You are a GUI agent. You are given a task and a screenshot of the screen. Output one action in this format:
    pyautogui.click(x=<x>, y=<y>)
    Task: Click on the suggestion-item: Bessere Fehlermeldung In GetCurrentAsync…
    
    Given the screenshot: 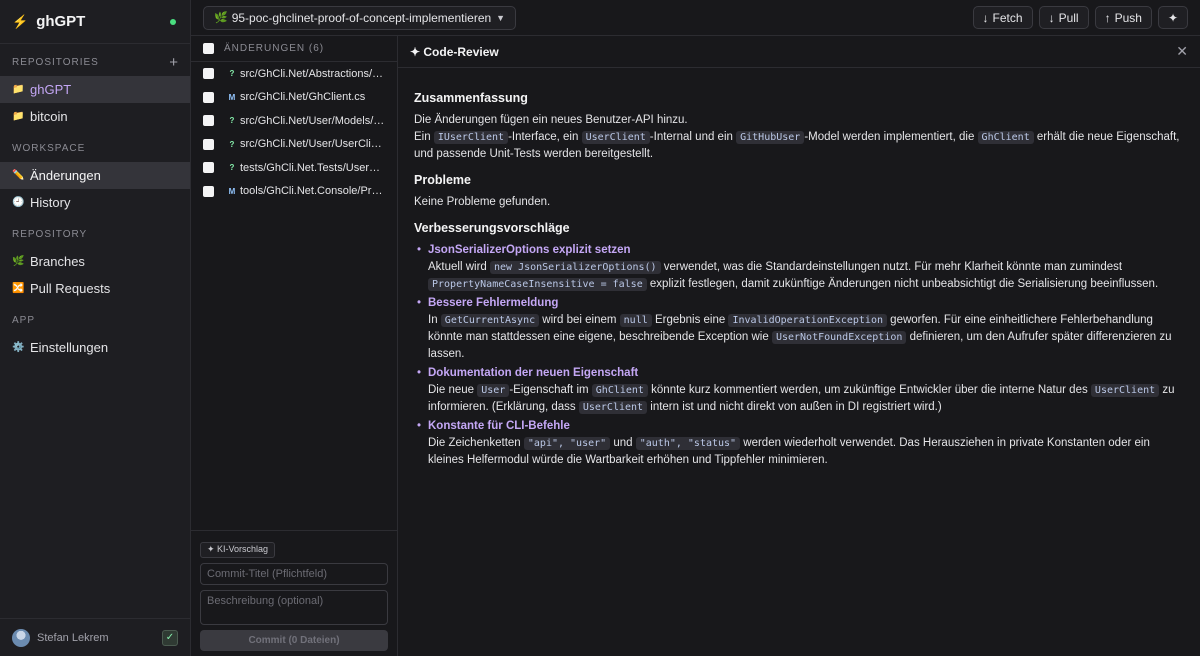 What is the action you would take?
    pyautogui.click(x=799, y=329)
    